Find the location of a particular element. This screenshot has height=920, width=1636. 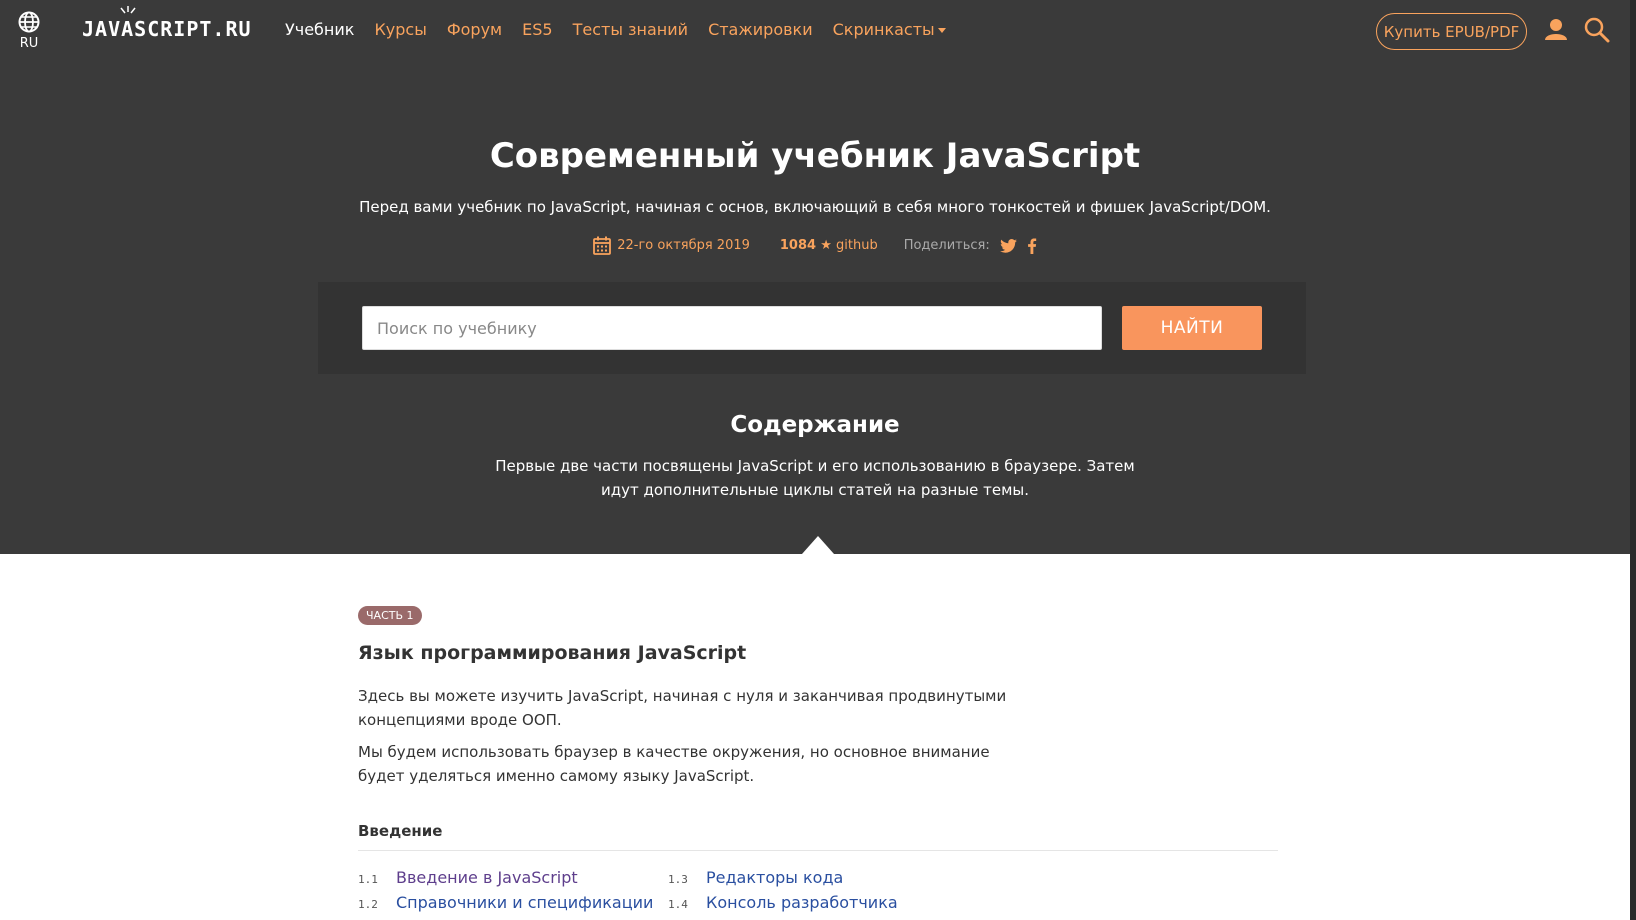

language-label: RU is located at coordinates (29, 43).